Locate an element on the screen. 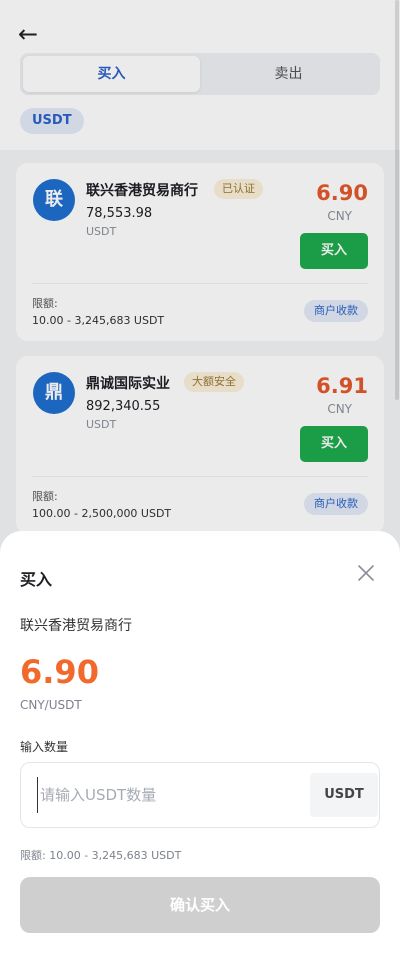 This screenshot has height=973, width=400. close-icon is located at coordinates (366, 573).